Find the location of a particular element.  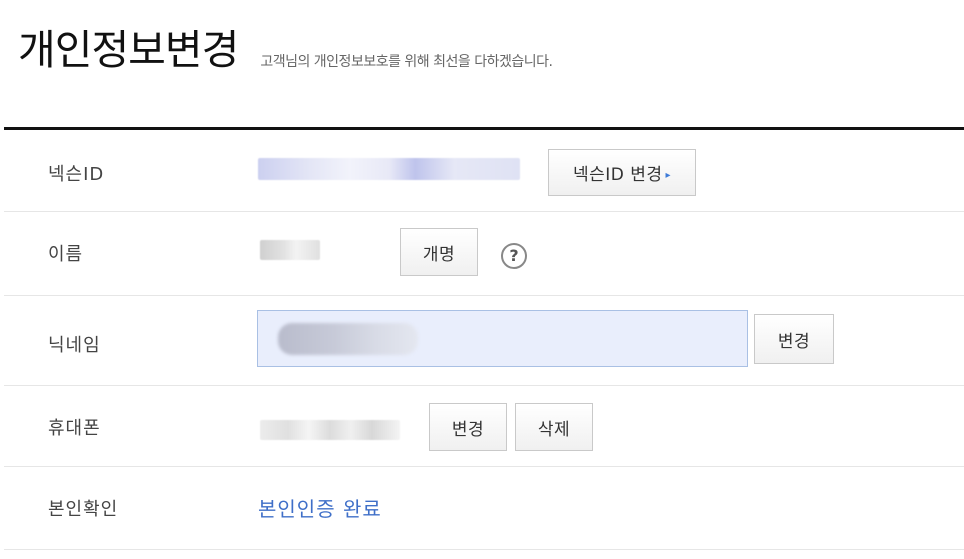

phone-change-button: 변경 is located at coordinates (468, 427).